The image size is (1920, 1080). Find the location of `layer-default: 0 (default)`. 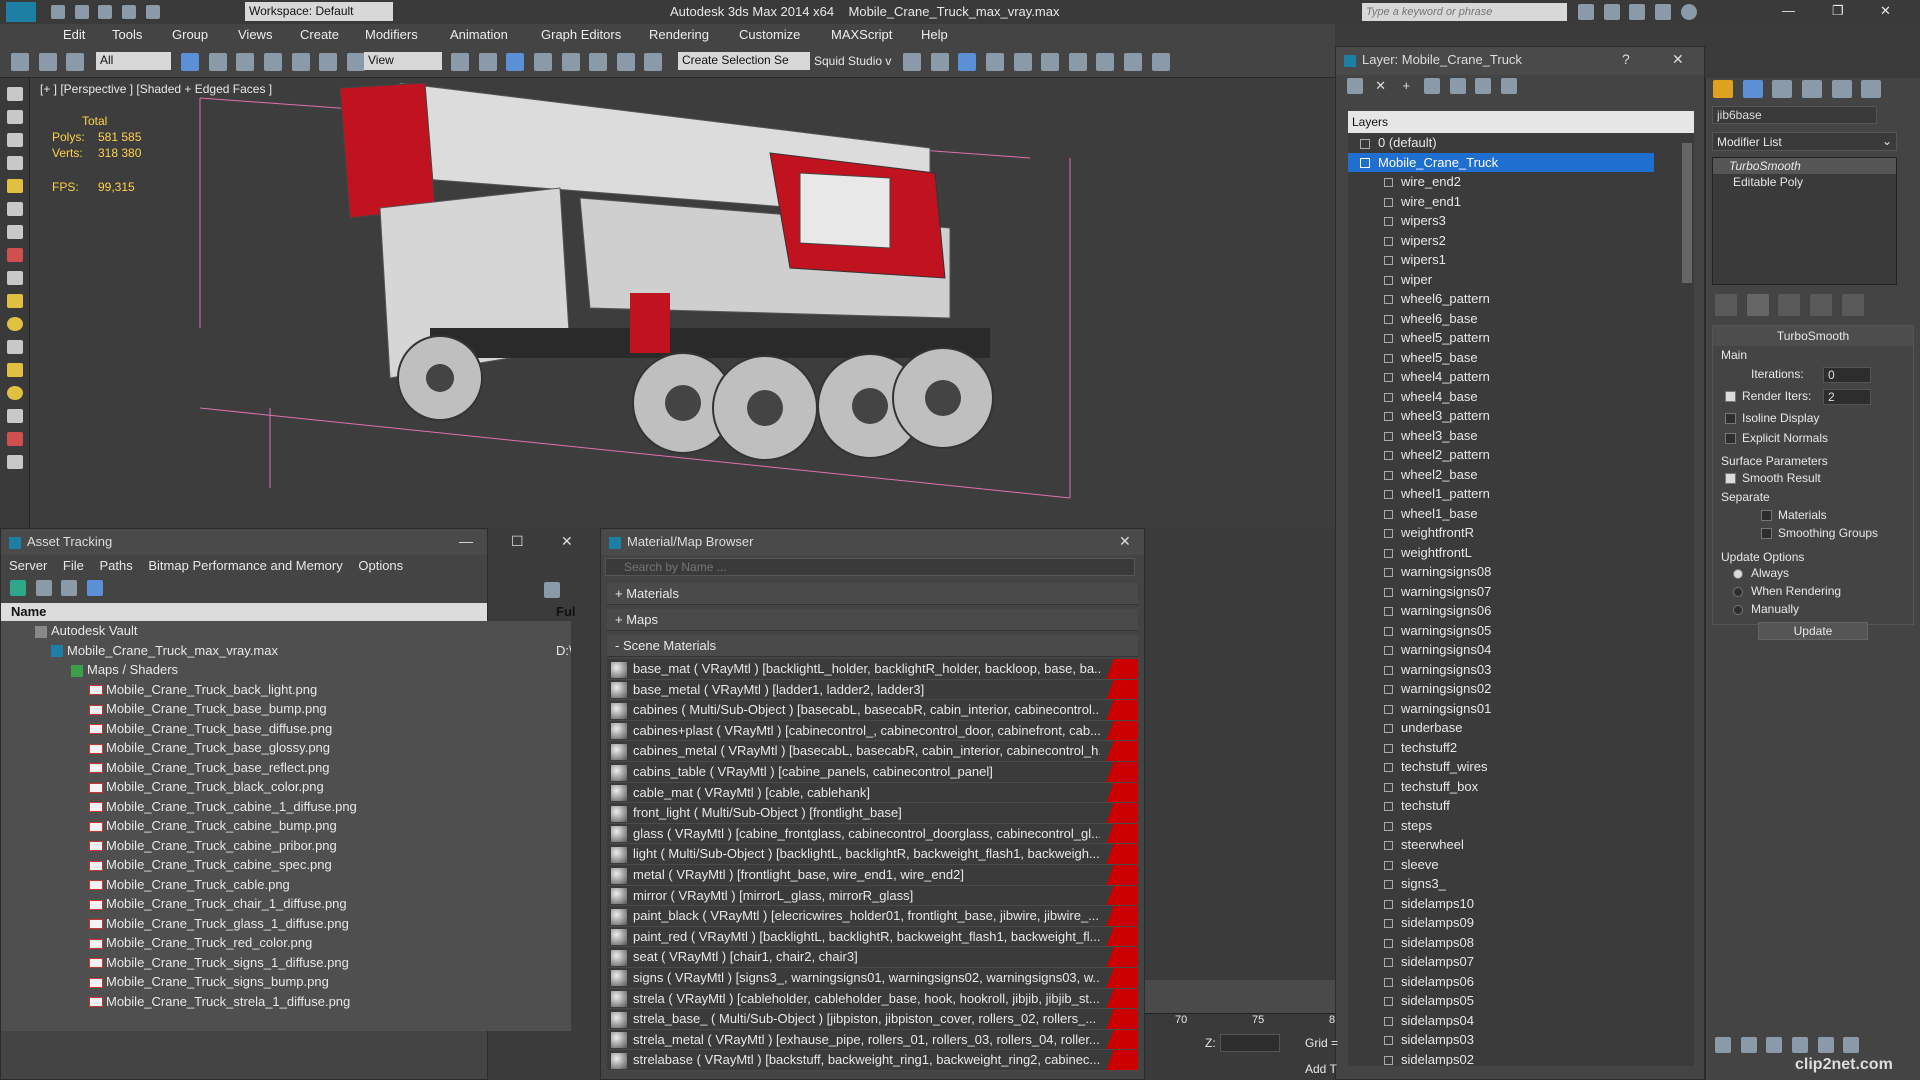

layer-default: 0 (default) is located at coordinates (1521, 143).